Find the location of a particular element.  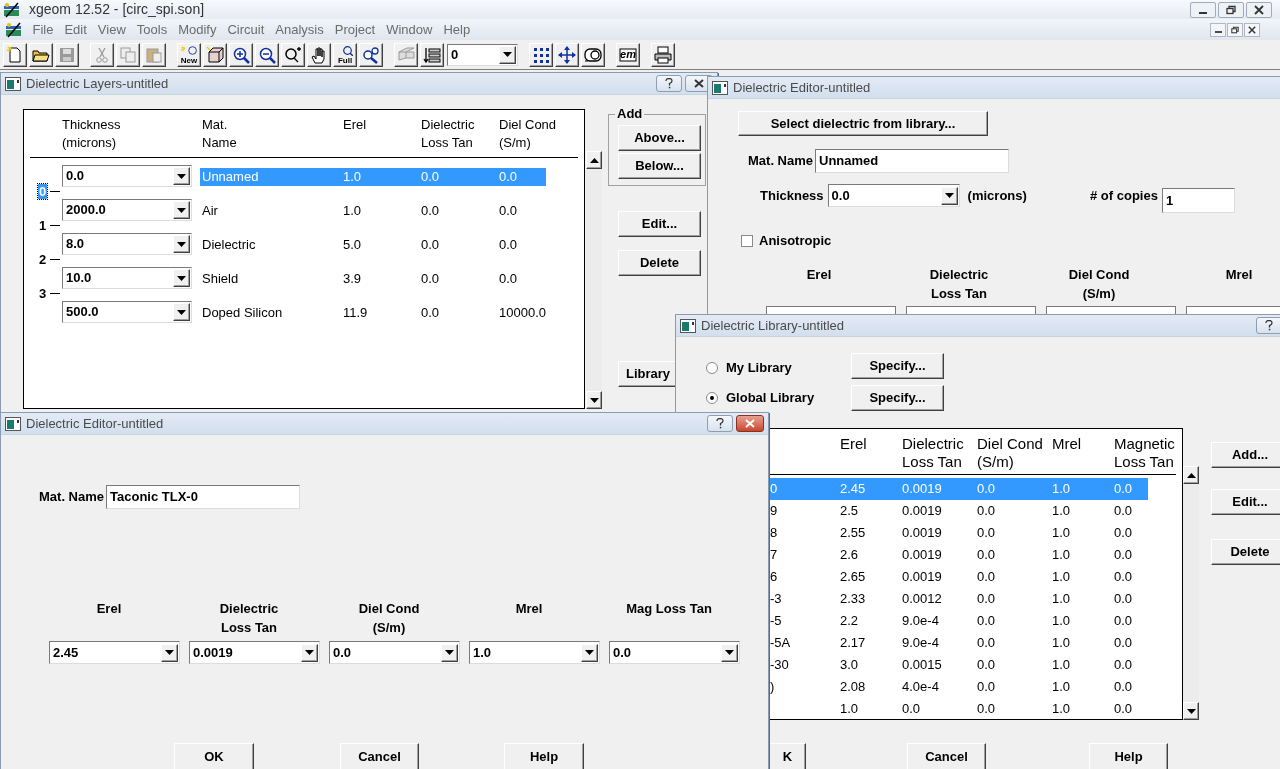

menu-item: Modify is located at coordinates (197, 29).